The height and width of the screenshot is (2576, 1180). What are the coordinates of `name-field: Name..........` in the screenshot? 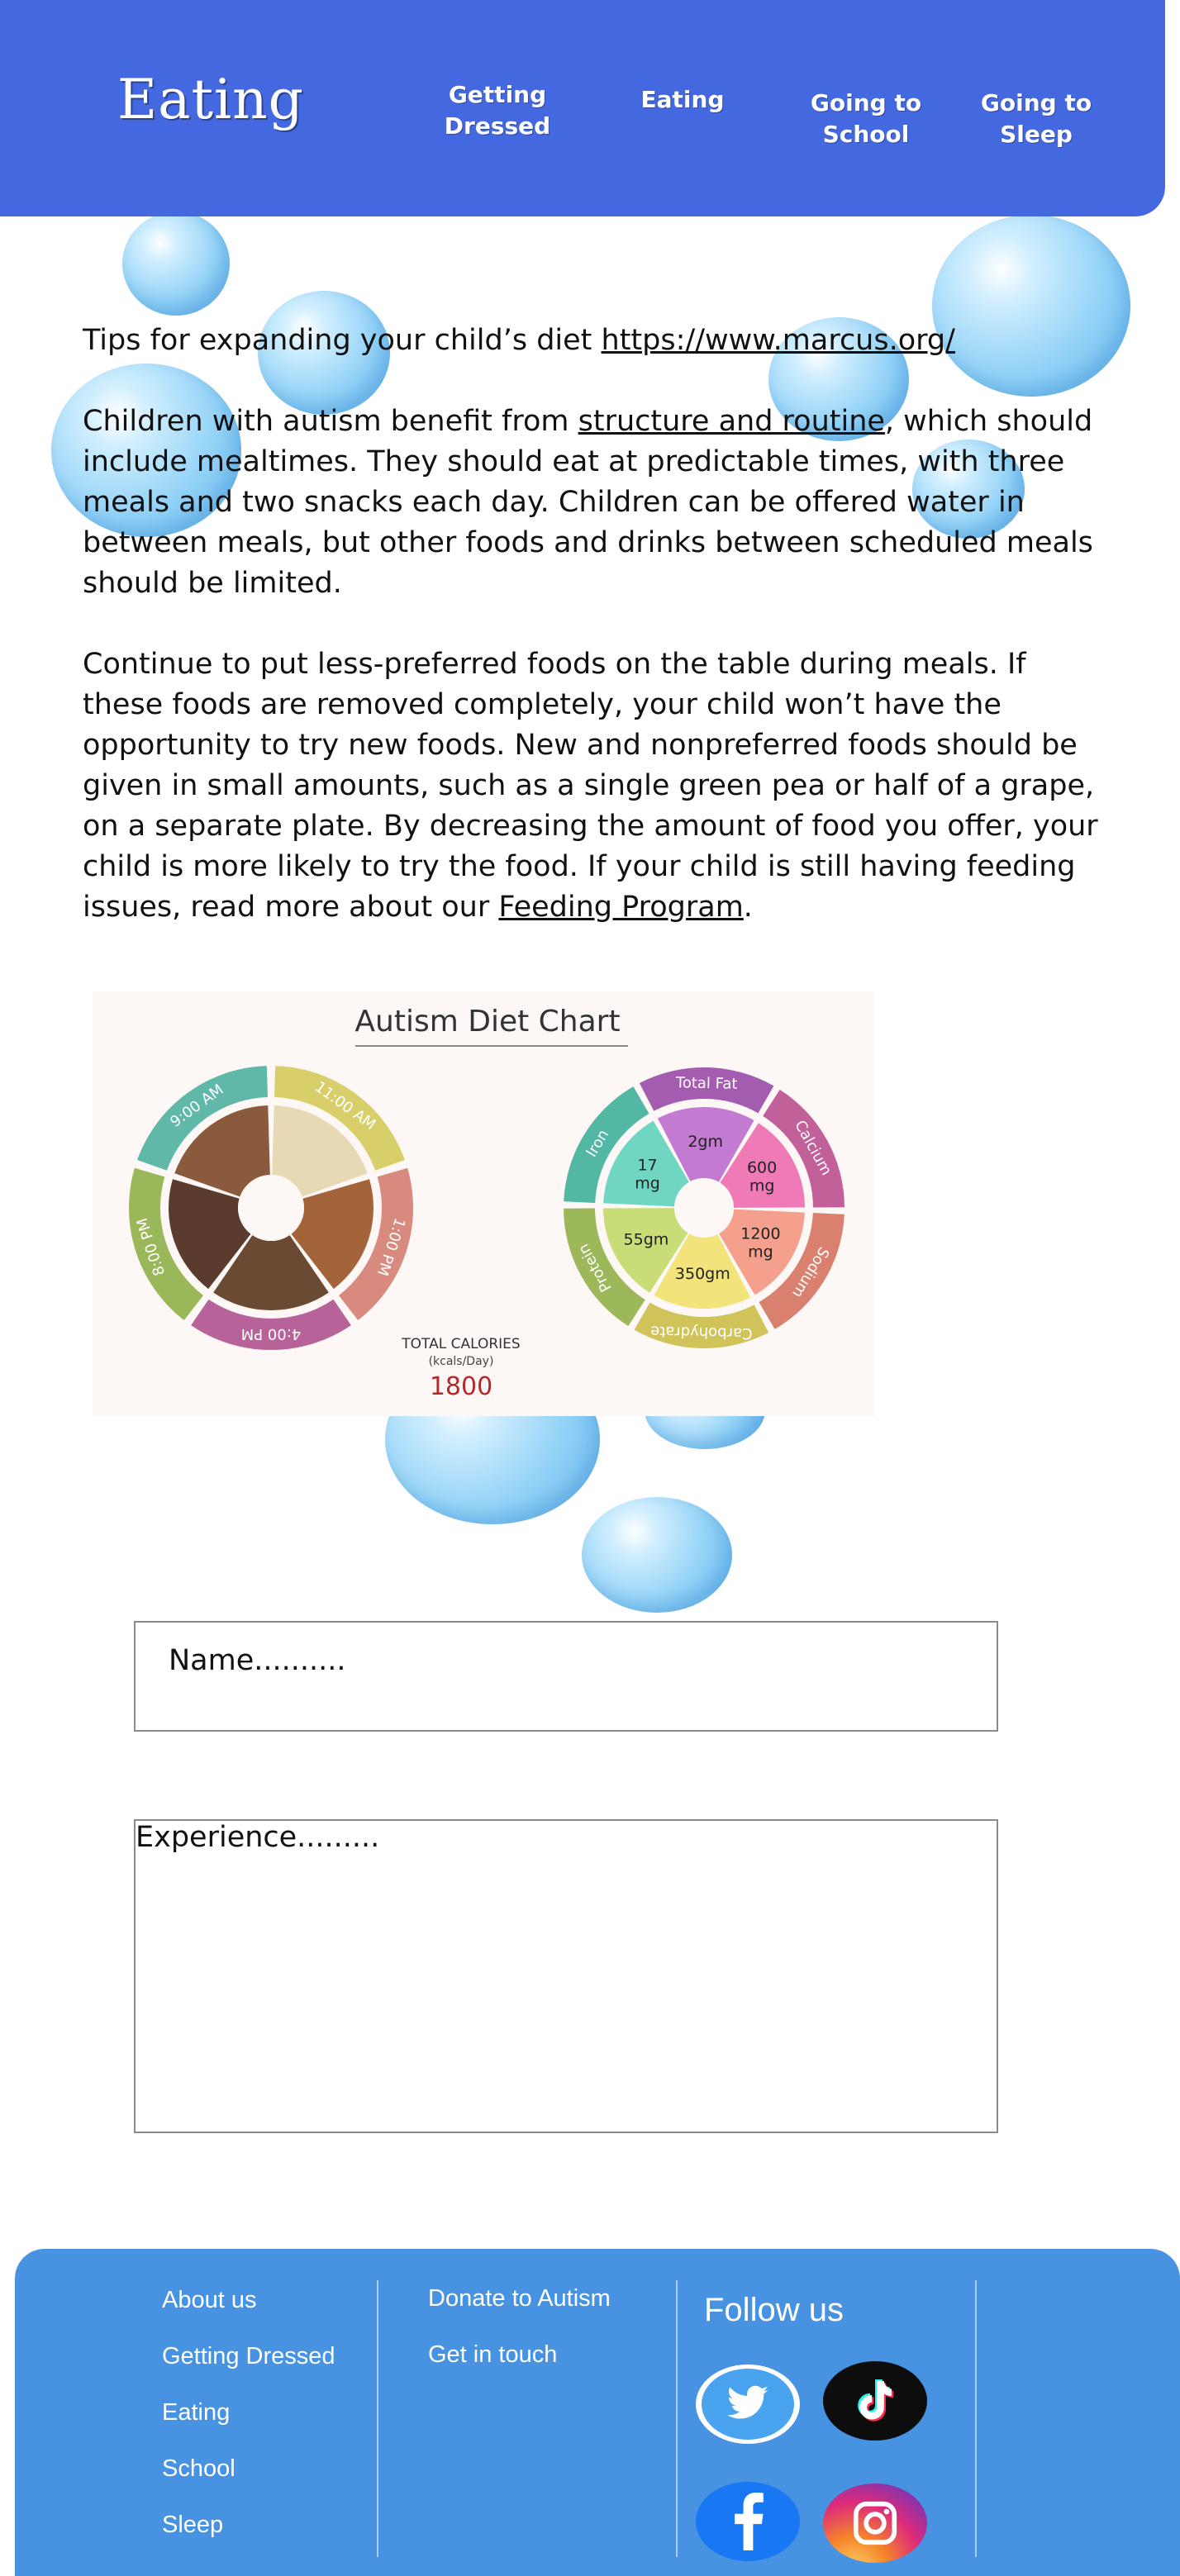 It's located at (566, 1676).